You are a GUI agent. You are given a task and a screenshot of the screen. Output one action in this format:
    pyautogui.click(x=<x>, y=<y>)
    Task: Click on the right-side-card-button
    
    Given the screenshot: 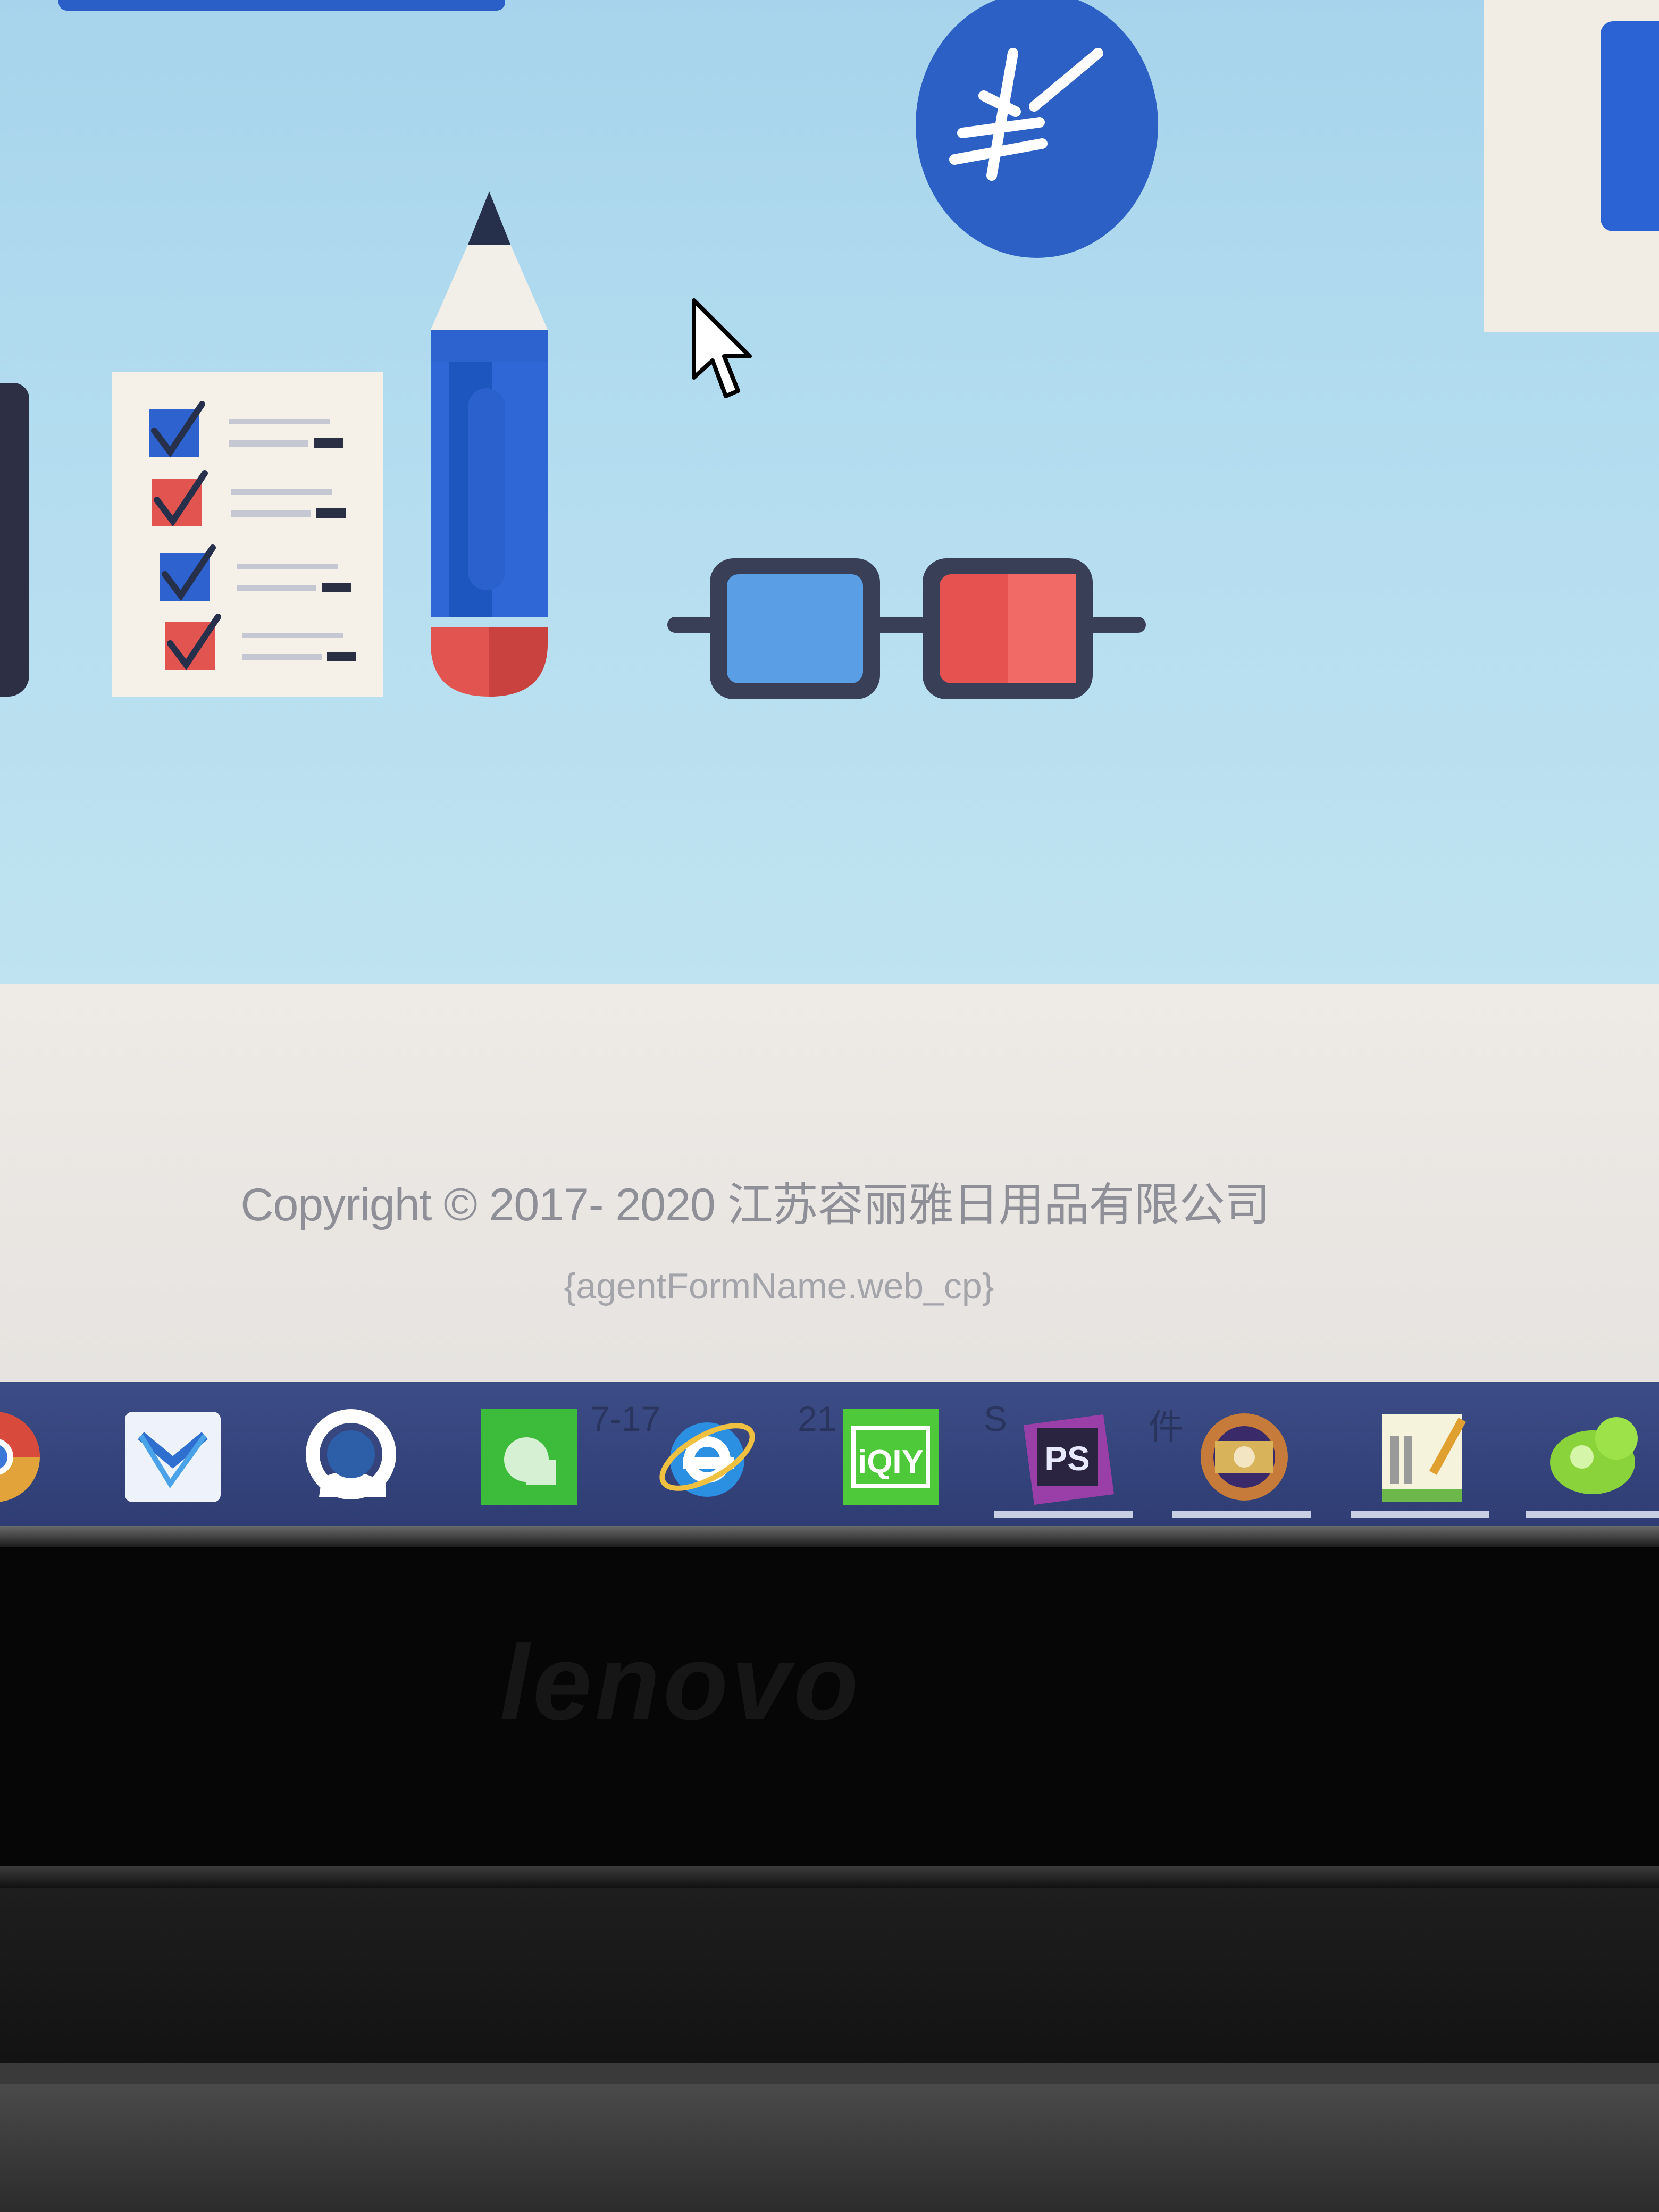 What is the action you would take?
    pyautogui.click(x=1630, y=126)
    